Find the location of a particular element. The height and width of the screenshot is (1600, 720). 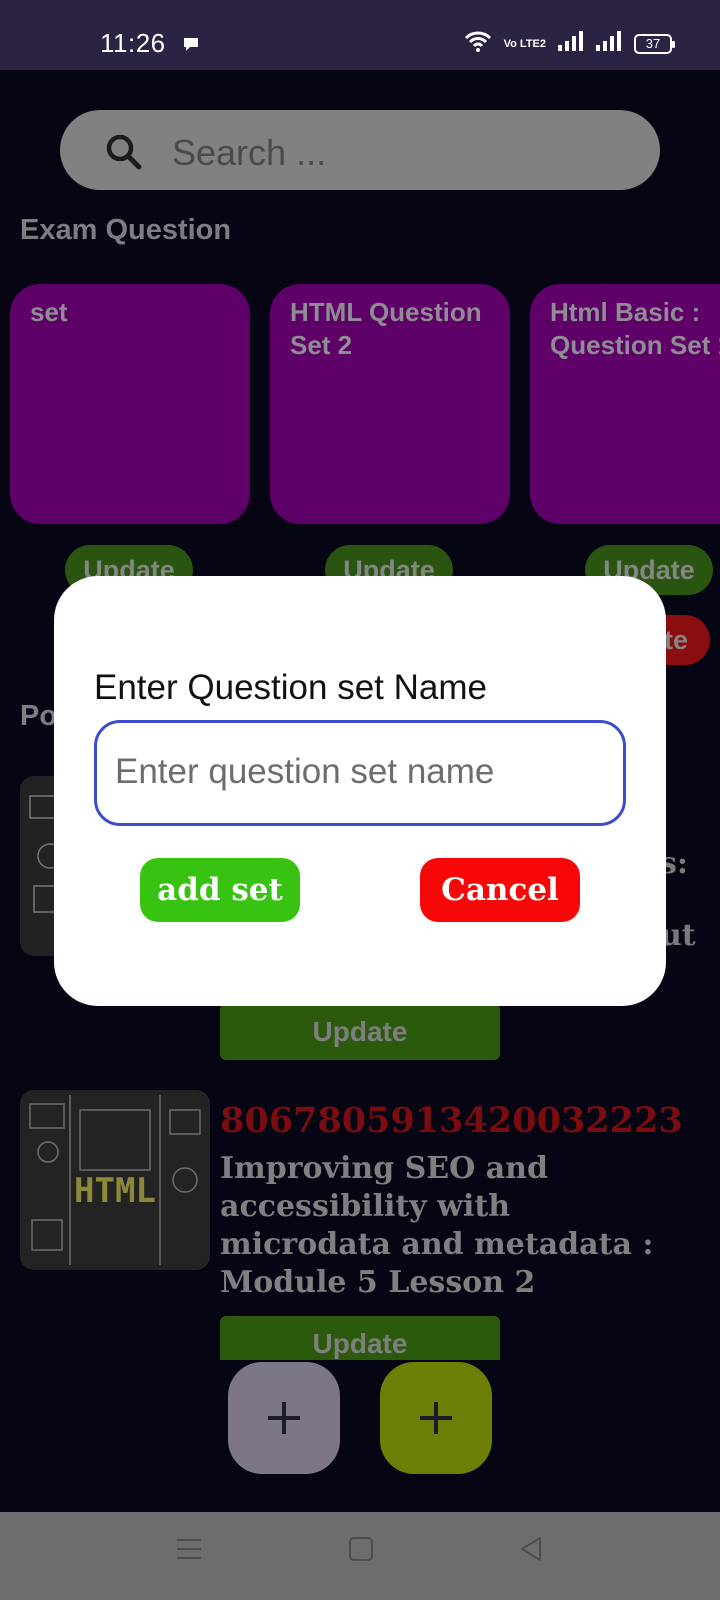

post-number: 8067805913420032223 is located at coordinates (451, 1120).